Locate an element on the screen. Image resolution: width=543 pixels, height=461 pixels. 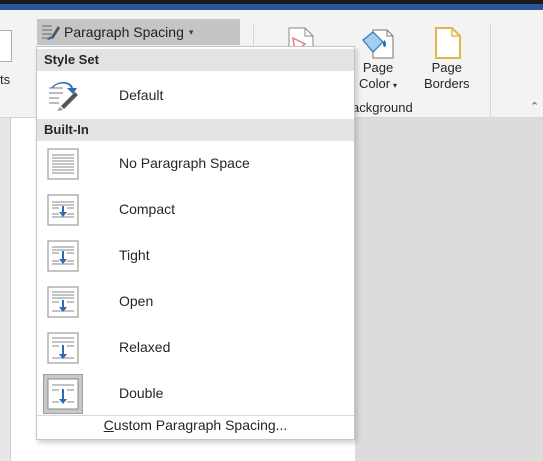
no-paragraph-space-icon is located at coordinates (63, 164).